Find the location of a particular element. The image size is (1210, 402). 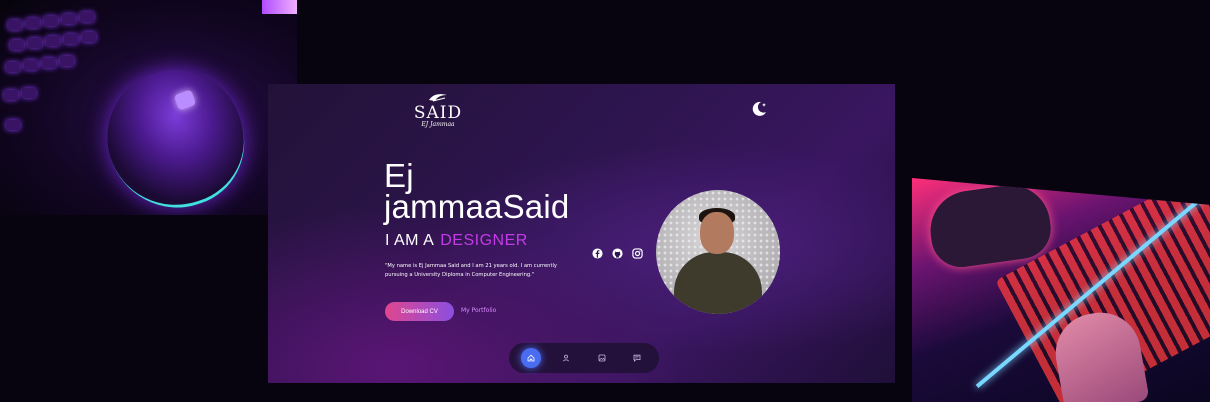

user-icon is located at coordinates (566, 358).